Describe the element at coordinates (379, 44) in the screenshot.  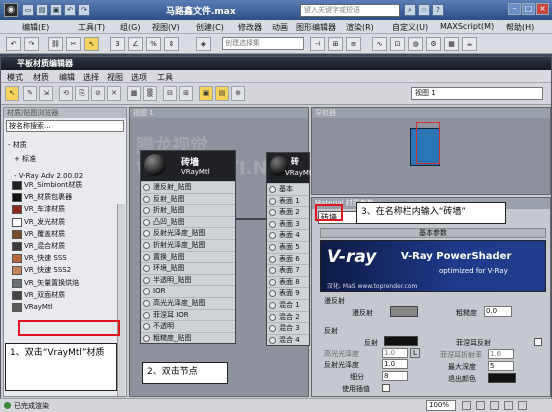
I see `curve-editor-icon: ∿` at that location.